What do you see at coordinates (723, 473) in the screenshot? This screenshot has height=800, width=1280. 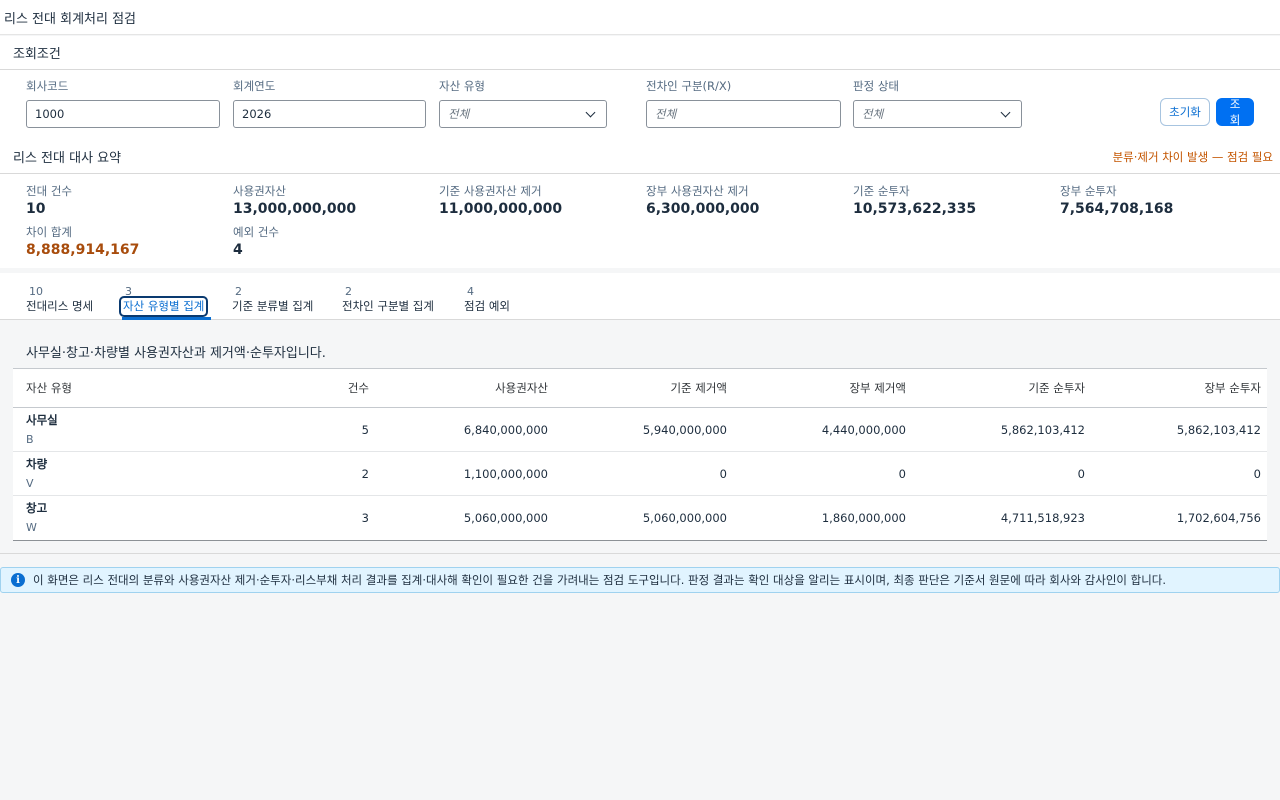 I see `cell-std-removal: 0` at bounding box center [723, 473].